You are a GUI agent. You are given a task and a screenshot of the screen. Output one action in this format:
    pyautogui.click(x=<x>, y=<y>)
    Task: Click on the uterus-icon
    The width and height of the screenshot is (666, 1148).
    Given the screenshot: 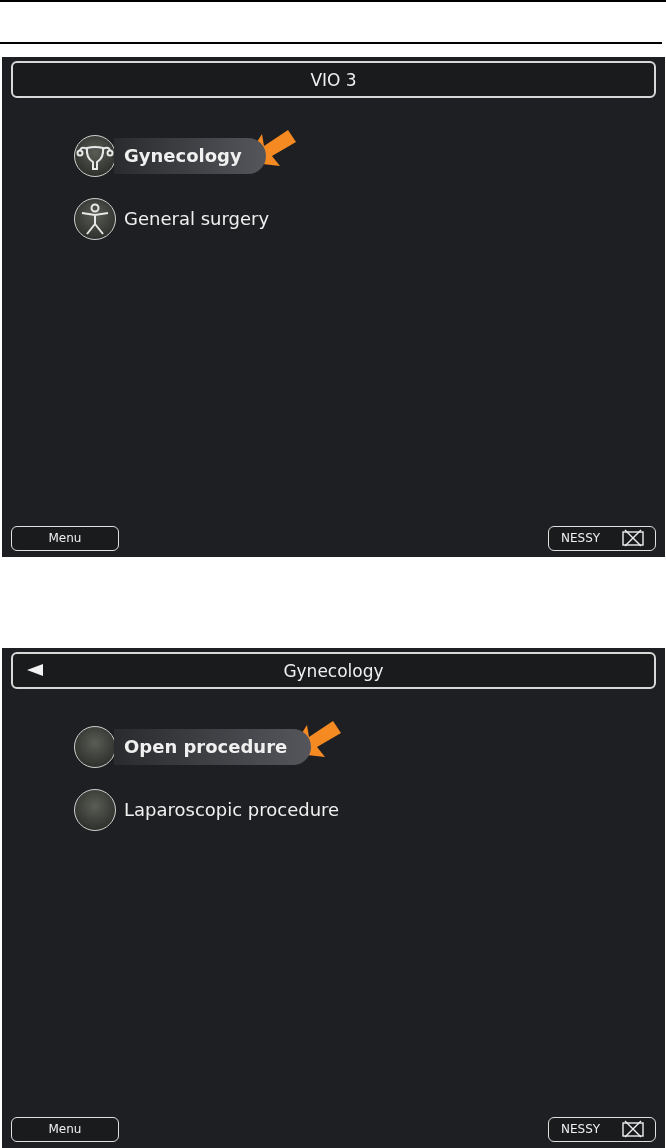 What is the action you would take?
    pyautogui.click(x=95, y=155)
    